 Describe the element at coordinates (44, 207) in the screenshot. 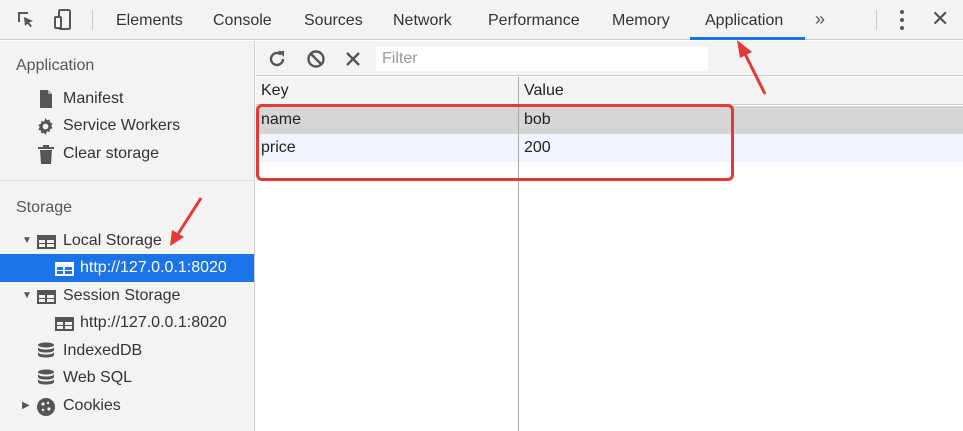

I see `section-title-storage: Storage` at that location.